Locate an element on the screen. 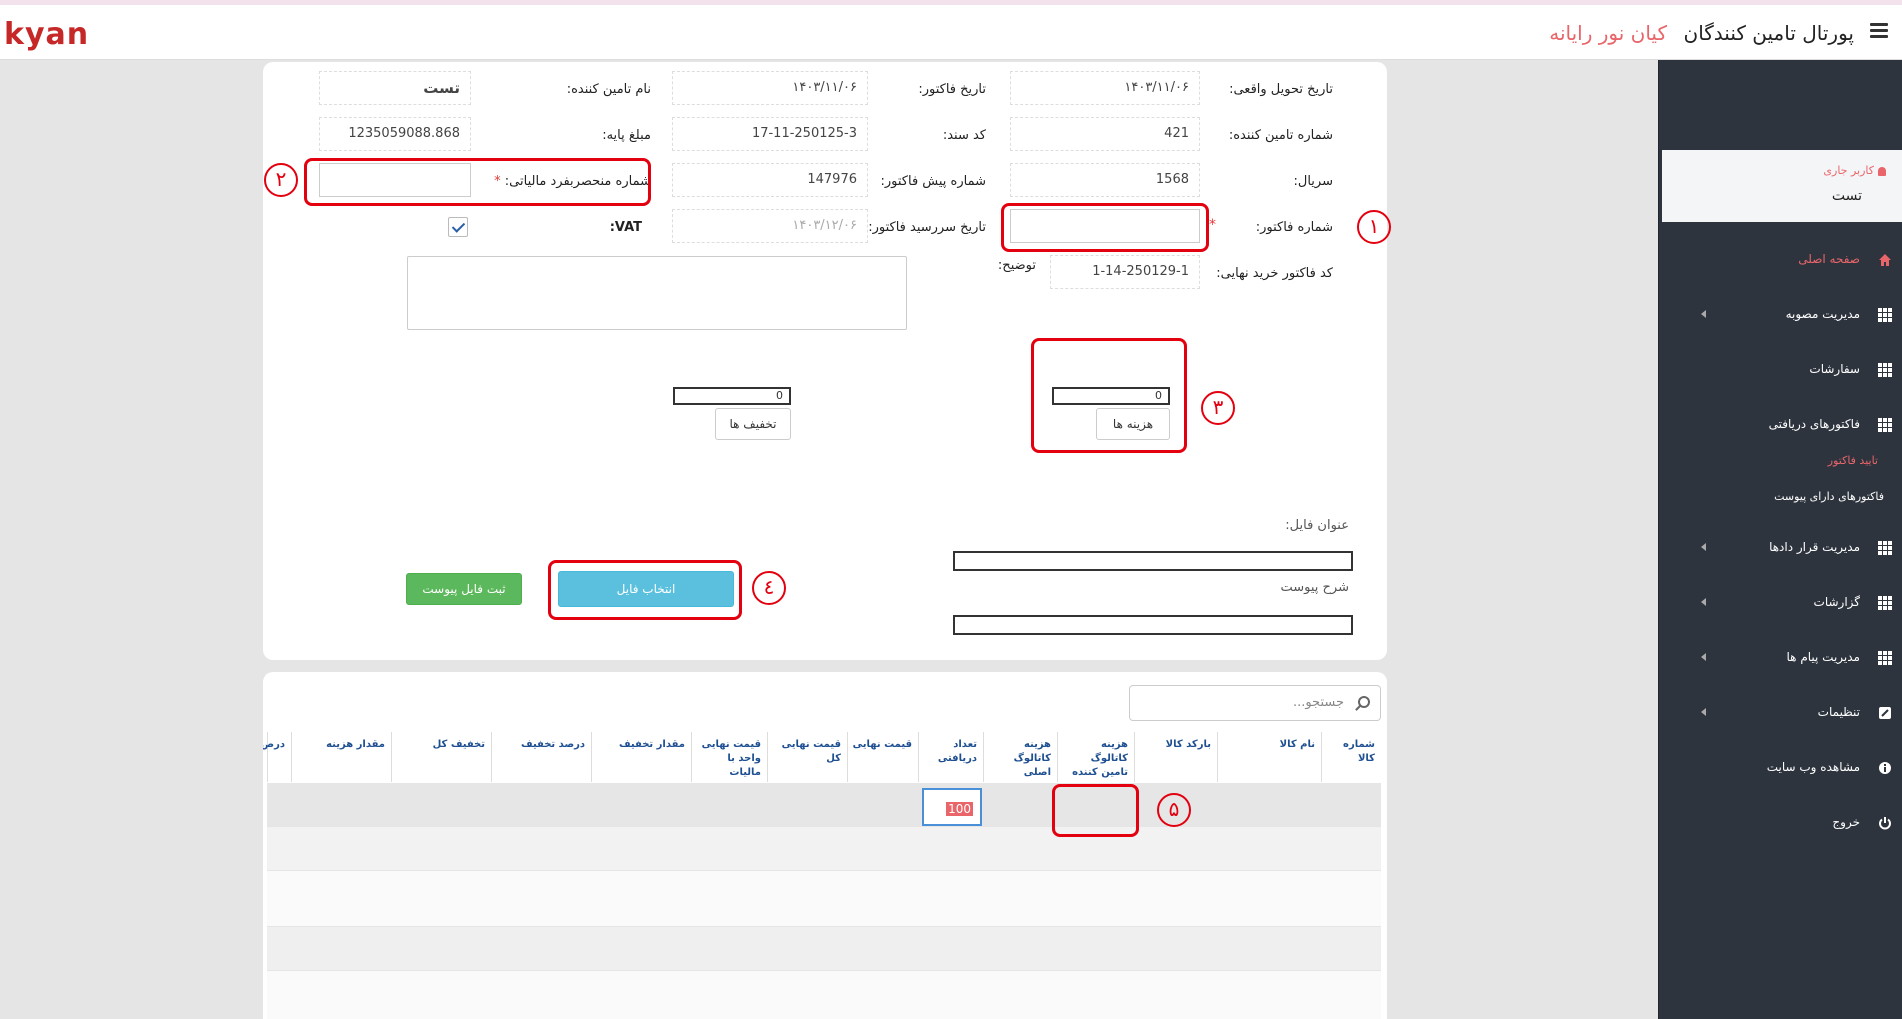 This screenshot has height=1019, width=1902. sidebar-item-received-invoices: فاکتورهای دریافتی is located at coordinates (1782, 426).